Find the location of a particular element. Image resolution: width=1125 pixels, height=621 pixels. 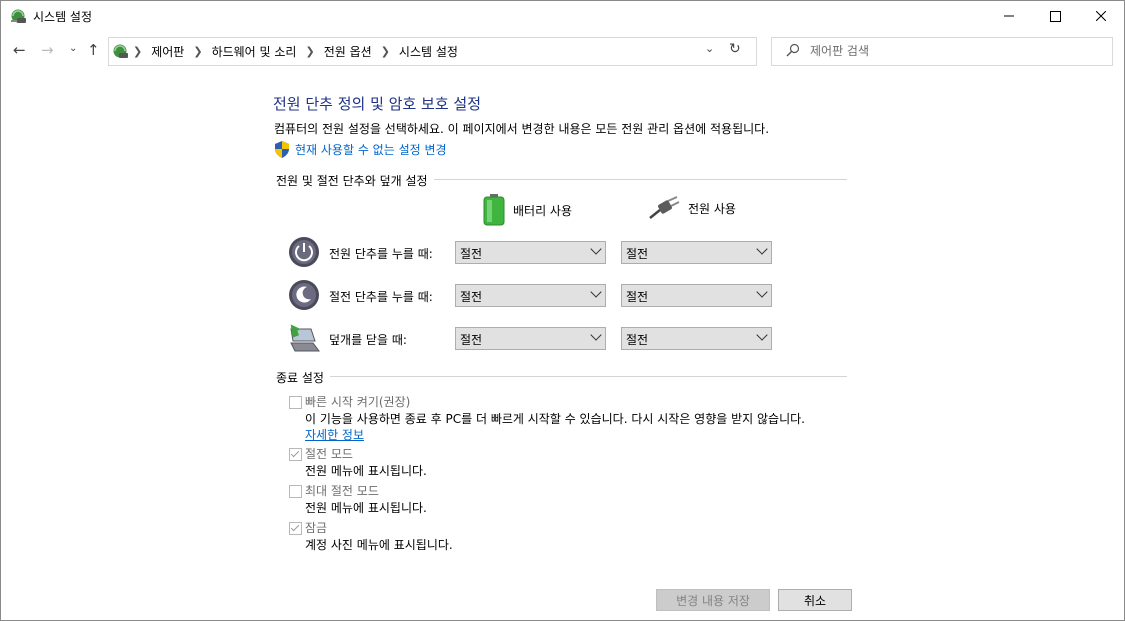

hibernate-label: 최대 절전 모드 is located at coordinates (342, 491).